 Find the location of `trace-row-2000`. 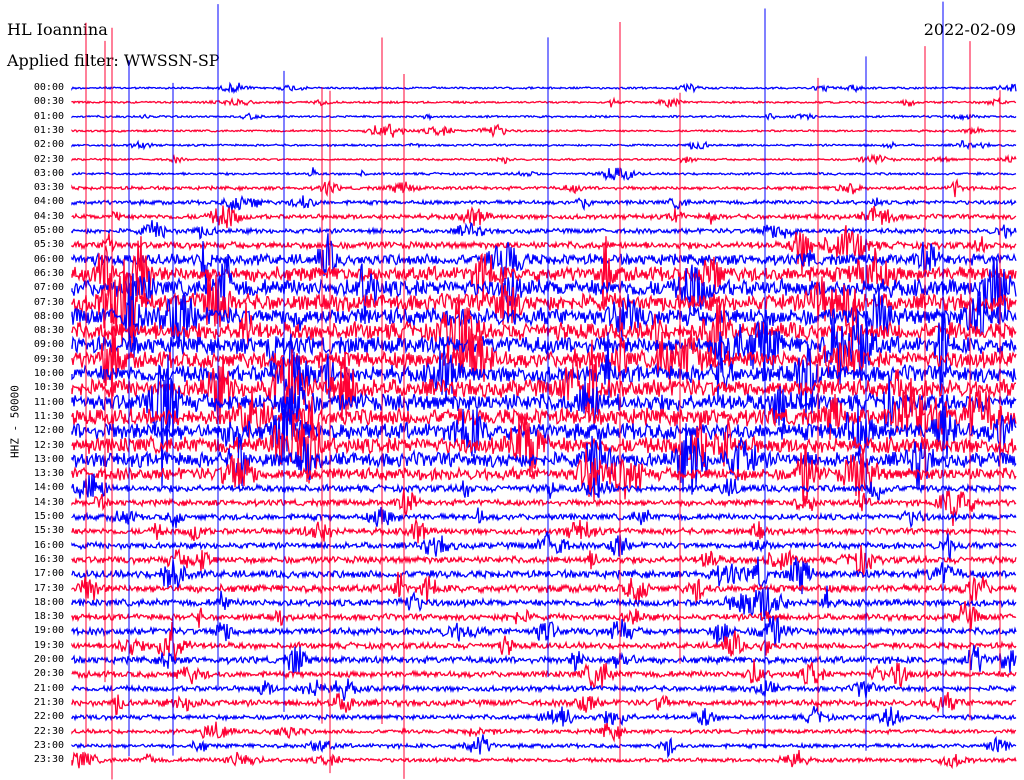

trace-row-2000 is located at coordinates (544, 659).